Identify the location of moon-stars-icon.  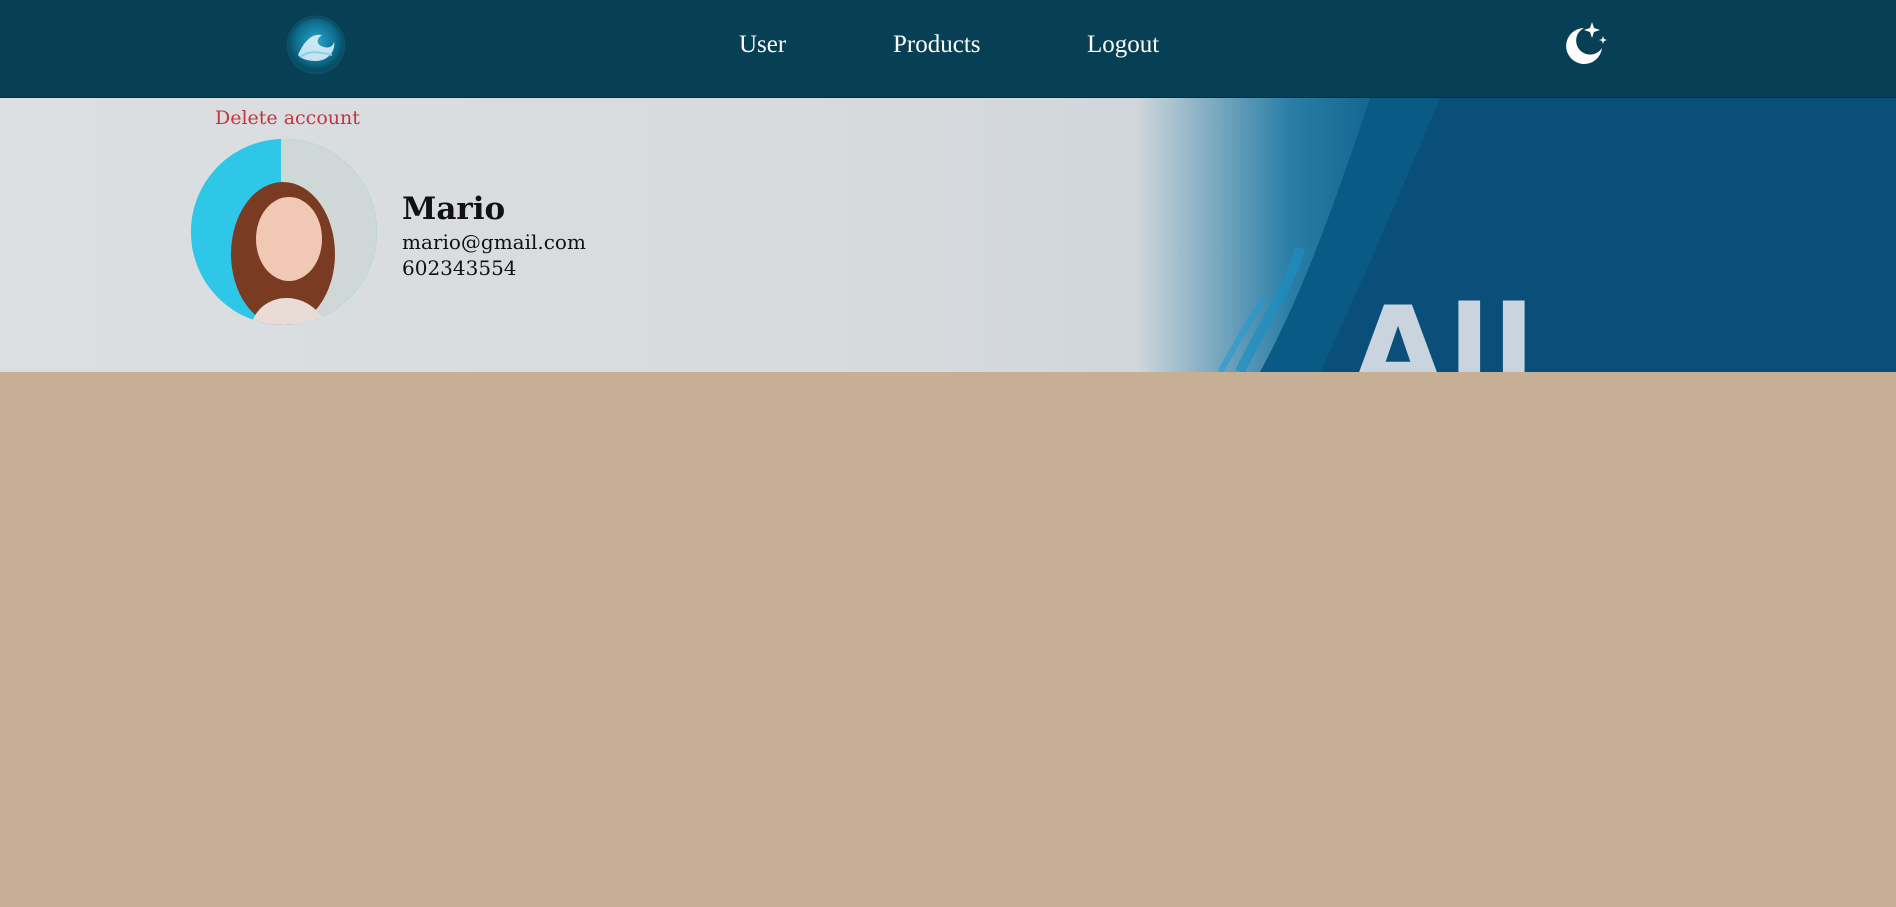
(1584, 44).